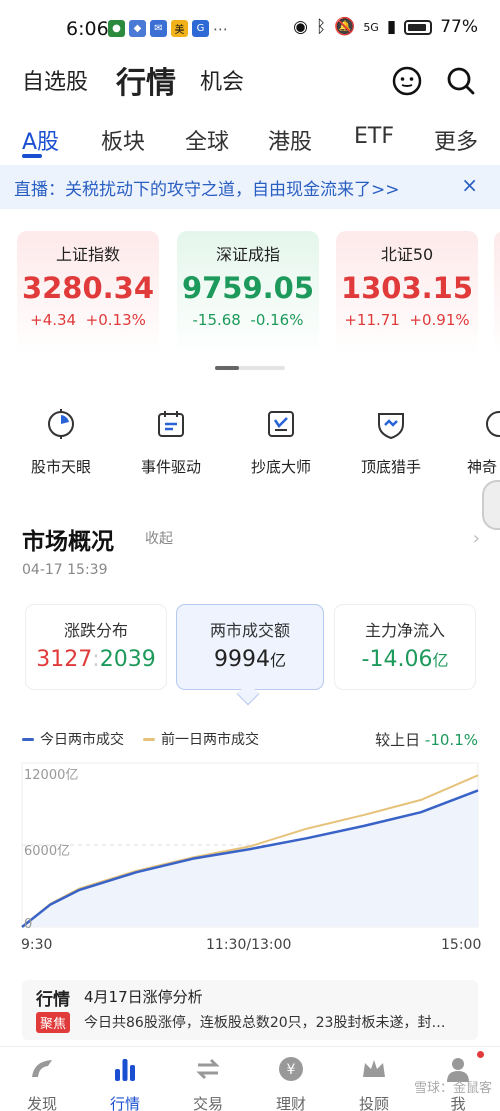  I want to click on battery-percent: 77%, so click(459, 27).